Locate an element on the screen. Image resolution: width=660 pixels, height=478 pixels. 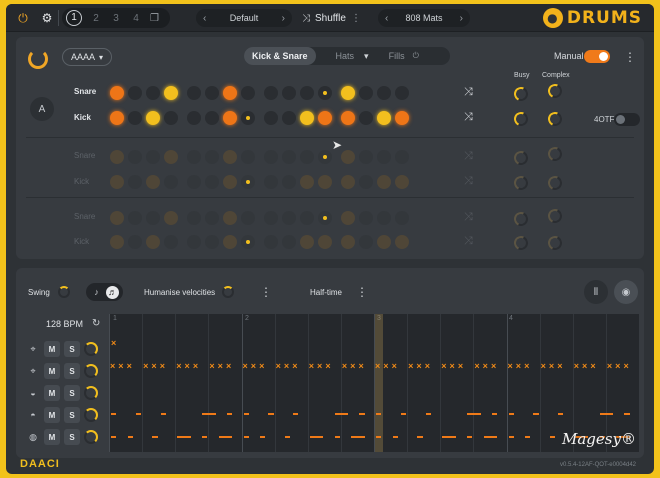
tab-kick-snare: Kick & Snare is located at coordinates (280, 56).